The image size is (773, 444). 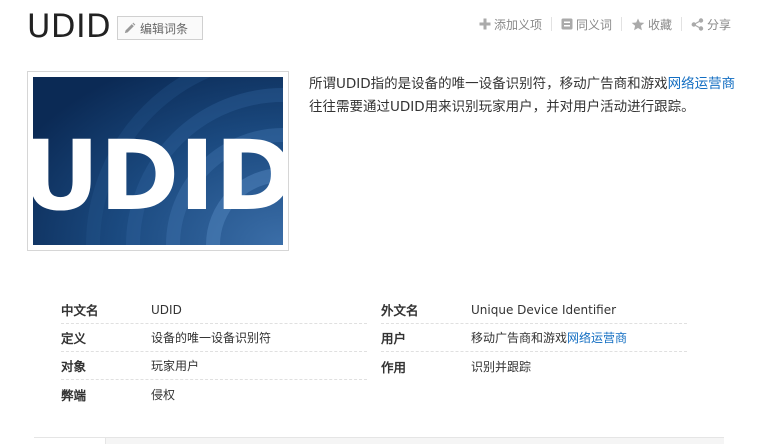 I want to click on entry-image: UDID, so click(x=158, y=161).